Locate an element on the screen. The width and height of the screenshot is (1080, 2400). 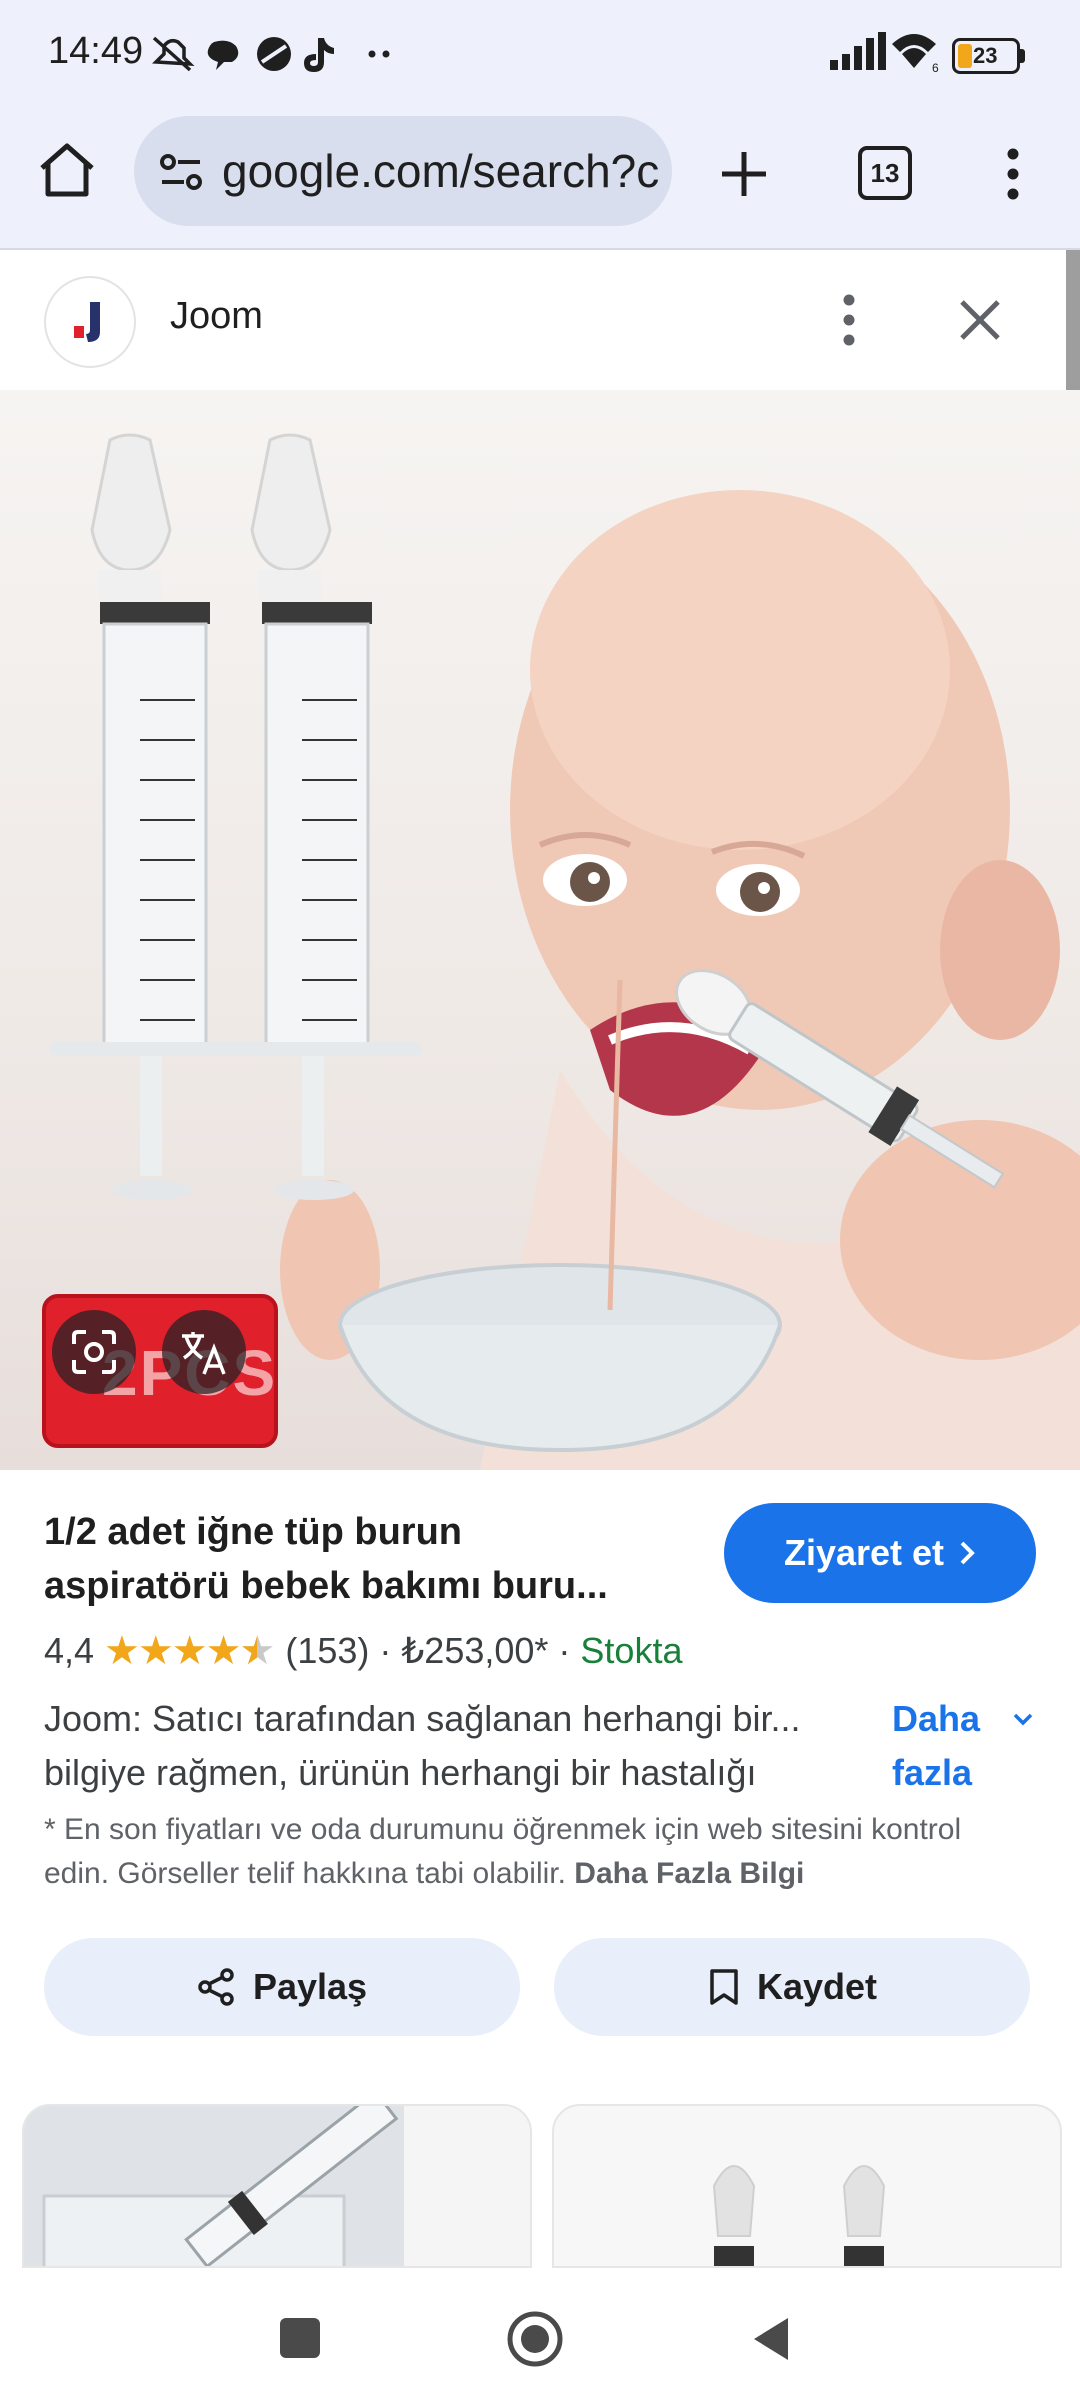
notification-icons is located at coordinates (271, 54).